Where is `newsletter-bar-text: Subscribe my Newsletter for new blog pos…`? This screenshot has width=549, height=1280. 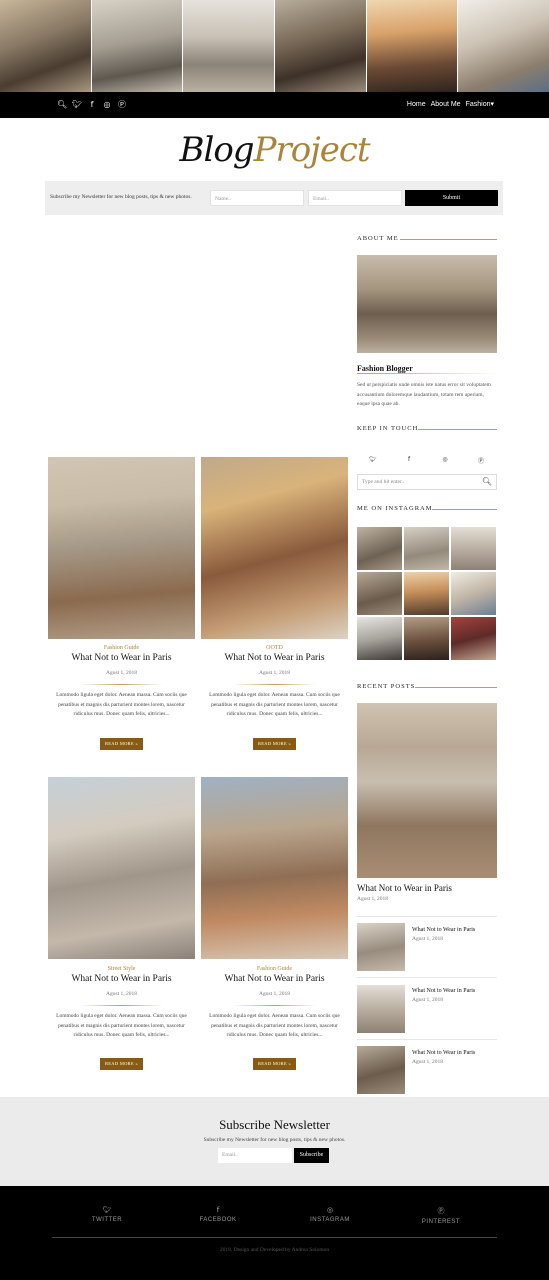 newsletter-bar-text: Subscribe my Newsletter for new blog pos… is located at coordinates (121, 197).